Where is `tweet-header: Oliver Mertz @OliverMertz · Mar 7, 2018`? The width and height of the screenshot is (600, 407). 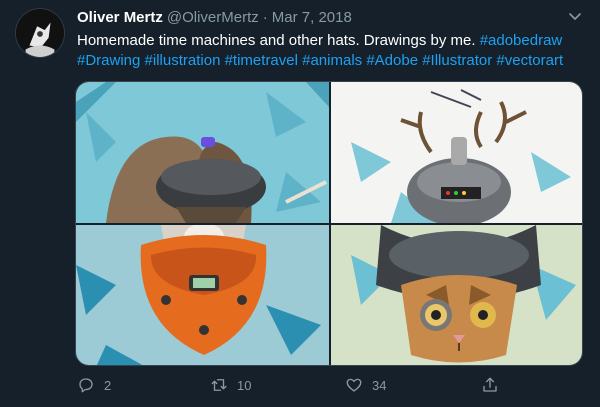 tweet-header: Oliver Mertz @OliverMertz · Mar 7, 2018 is located at coordinates (214, 18).